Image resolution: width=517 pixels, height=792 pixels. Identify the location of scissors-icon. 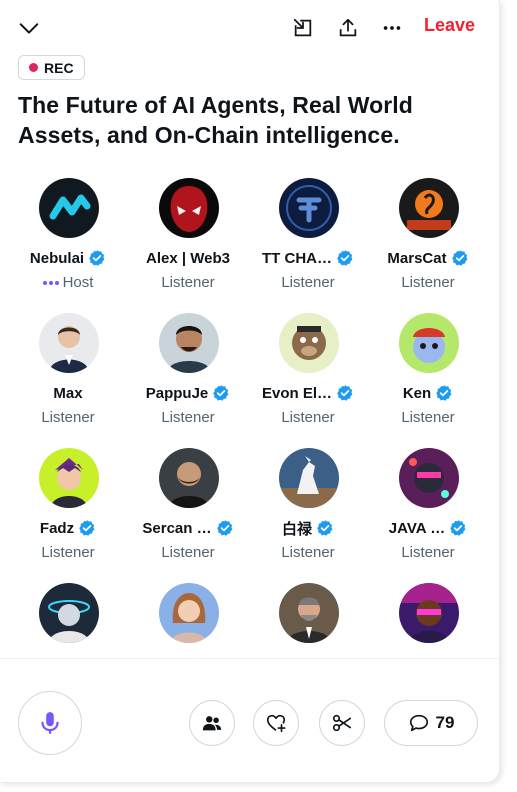
(342, 723).